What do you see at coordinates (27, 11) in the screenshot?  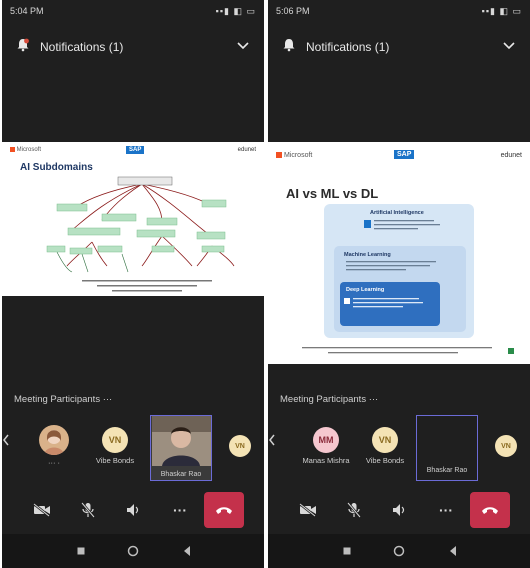 I see `status-time: 5:04 PM` at bounding box center [27, 11].